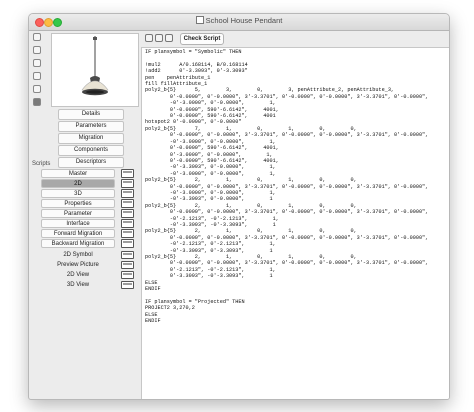 The image size is (474, 412). What do you see at coordinates (91, 150) in the screenshot?
I see `nav-components: Components` at bounding box center [91, 150].